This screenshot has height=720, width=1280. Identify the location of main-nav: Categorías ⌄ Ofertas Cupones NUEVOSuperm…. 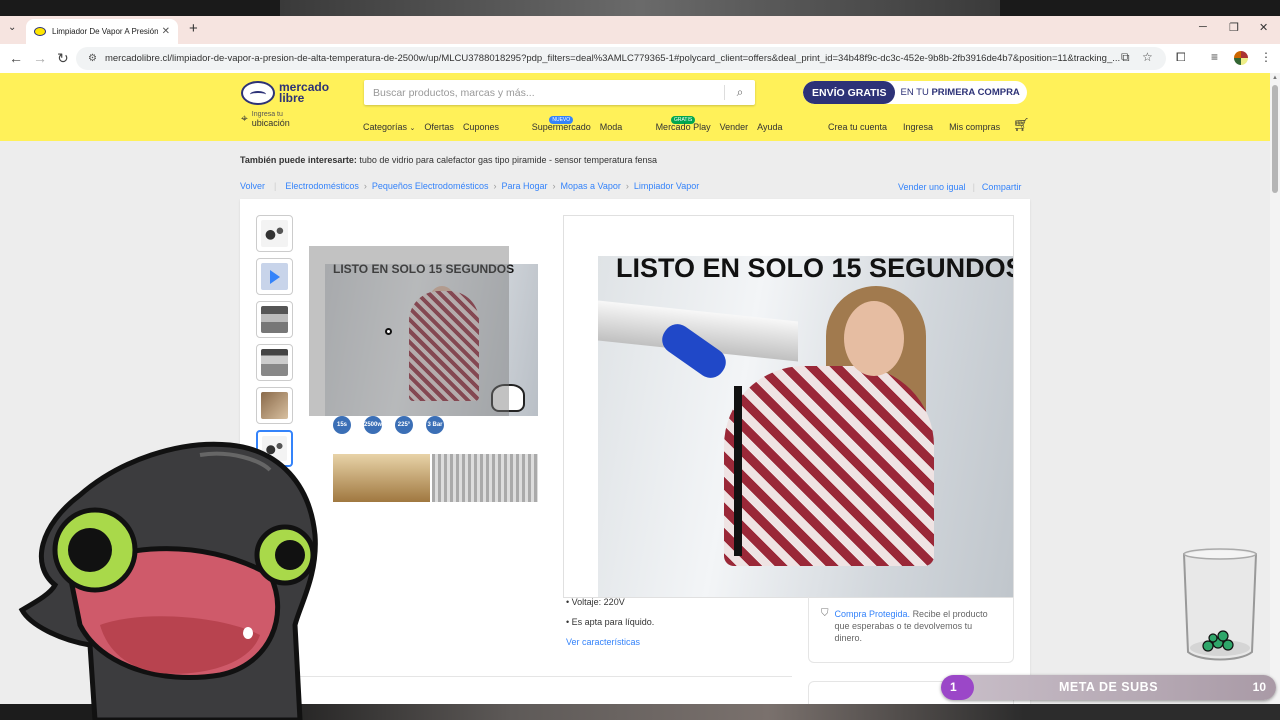
(572, 124).